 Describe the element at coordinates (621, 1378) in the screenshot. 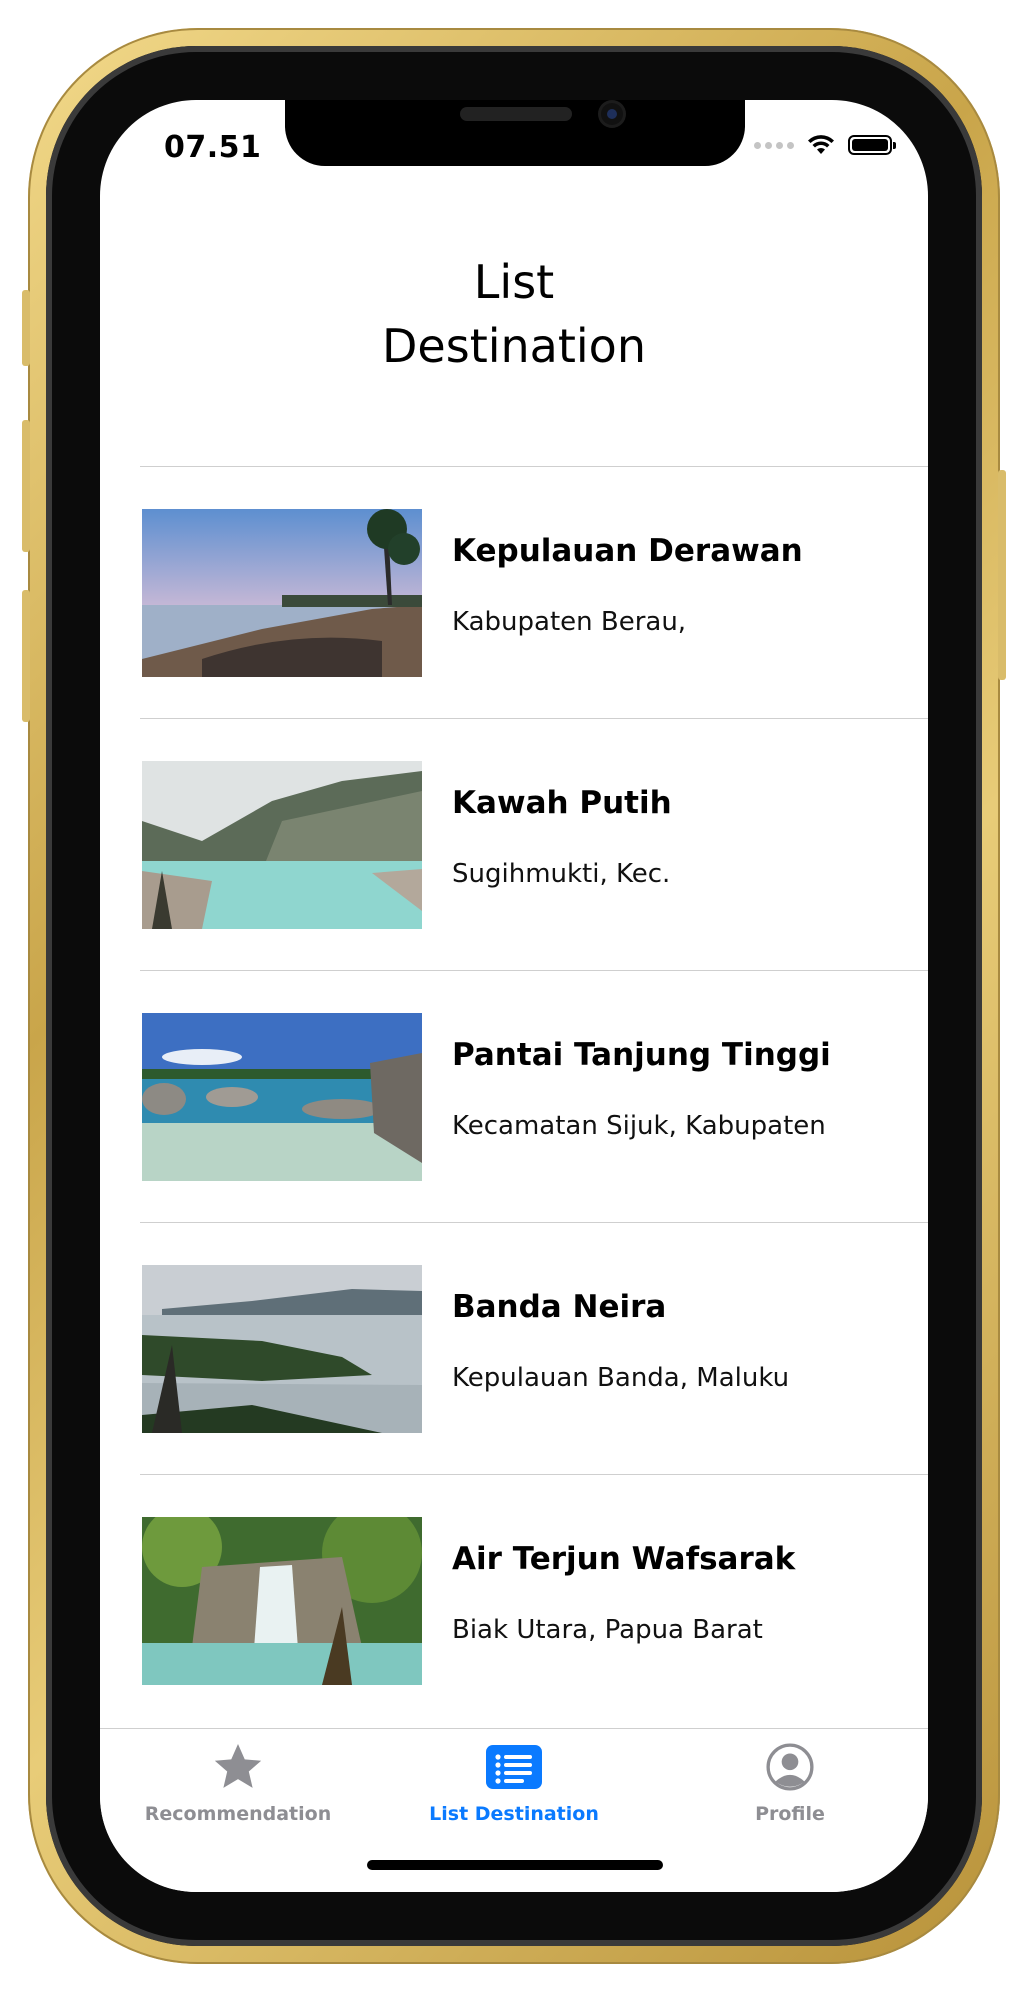

I see `destination-location: Kepulauan Banda, Maluku` at that location.